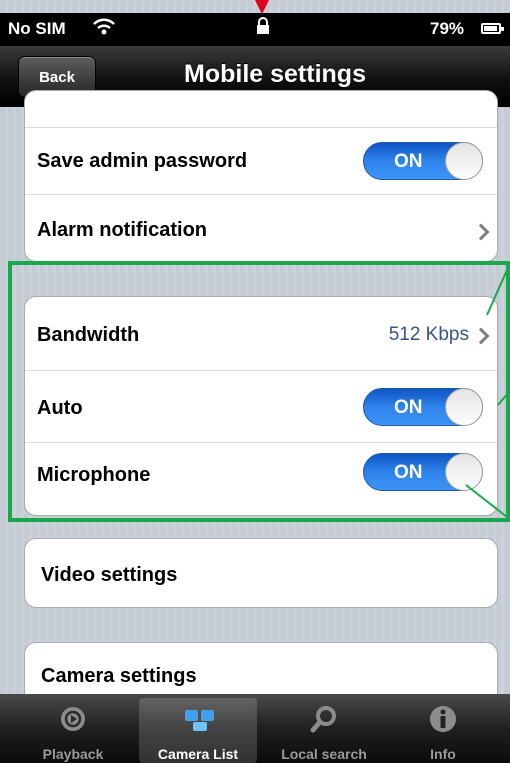  I want to click on video-settings-group: Video settings, so click(261, 573).